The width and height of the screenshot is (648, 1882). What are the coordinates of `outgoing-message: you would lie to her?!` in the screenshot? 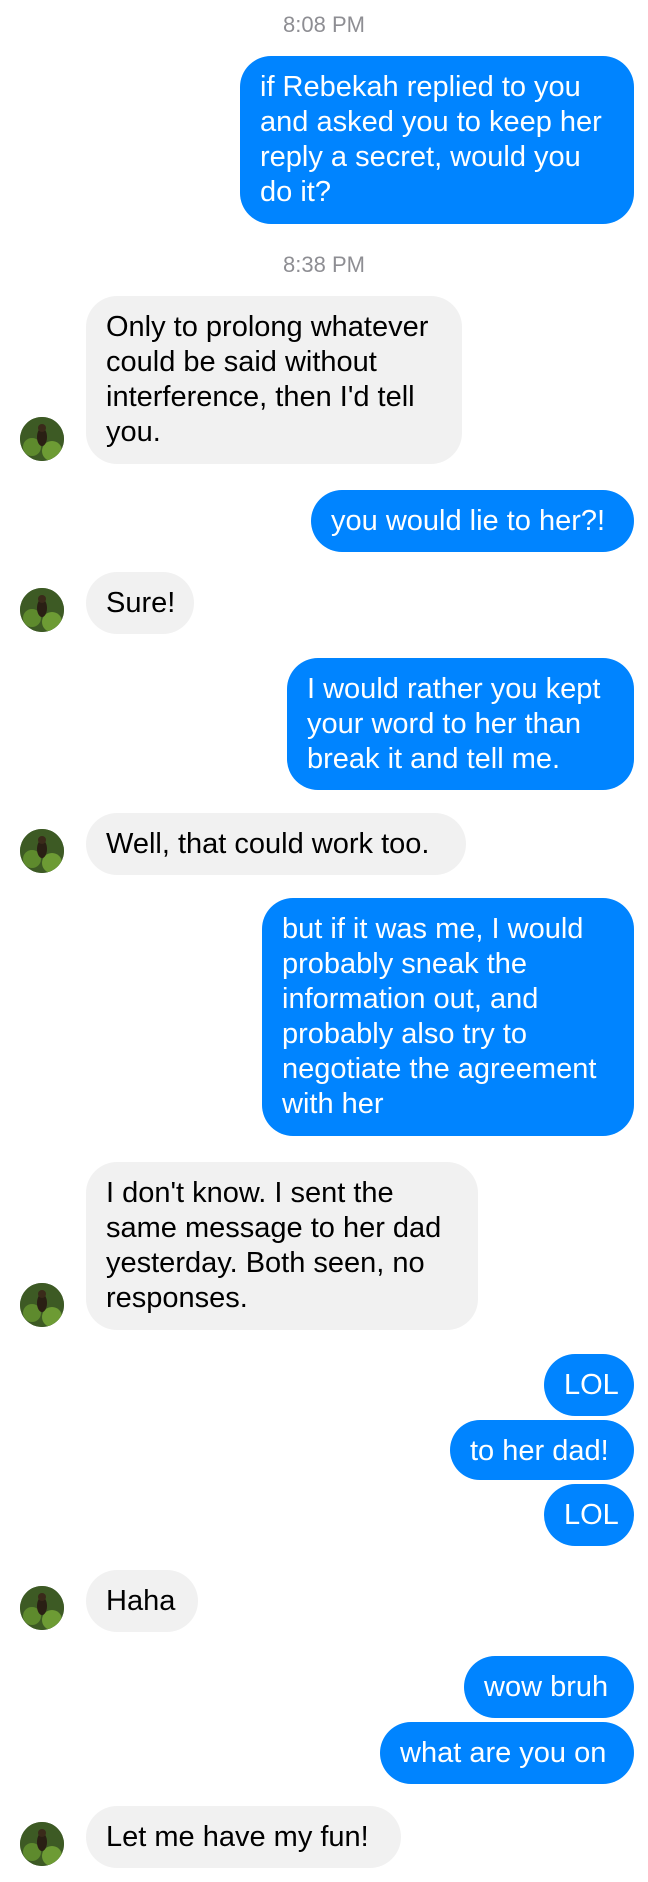 It's located at (472, 521).